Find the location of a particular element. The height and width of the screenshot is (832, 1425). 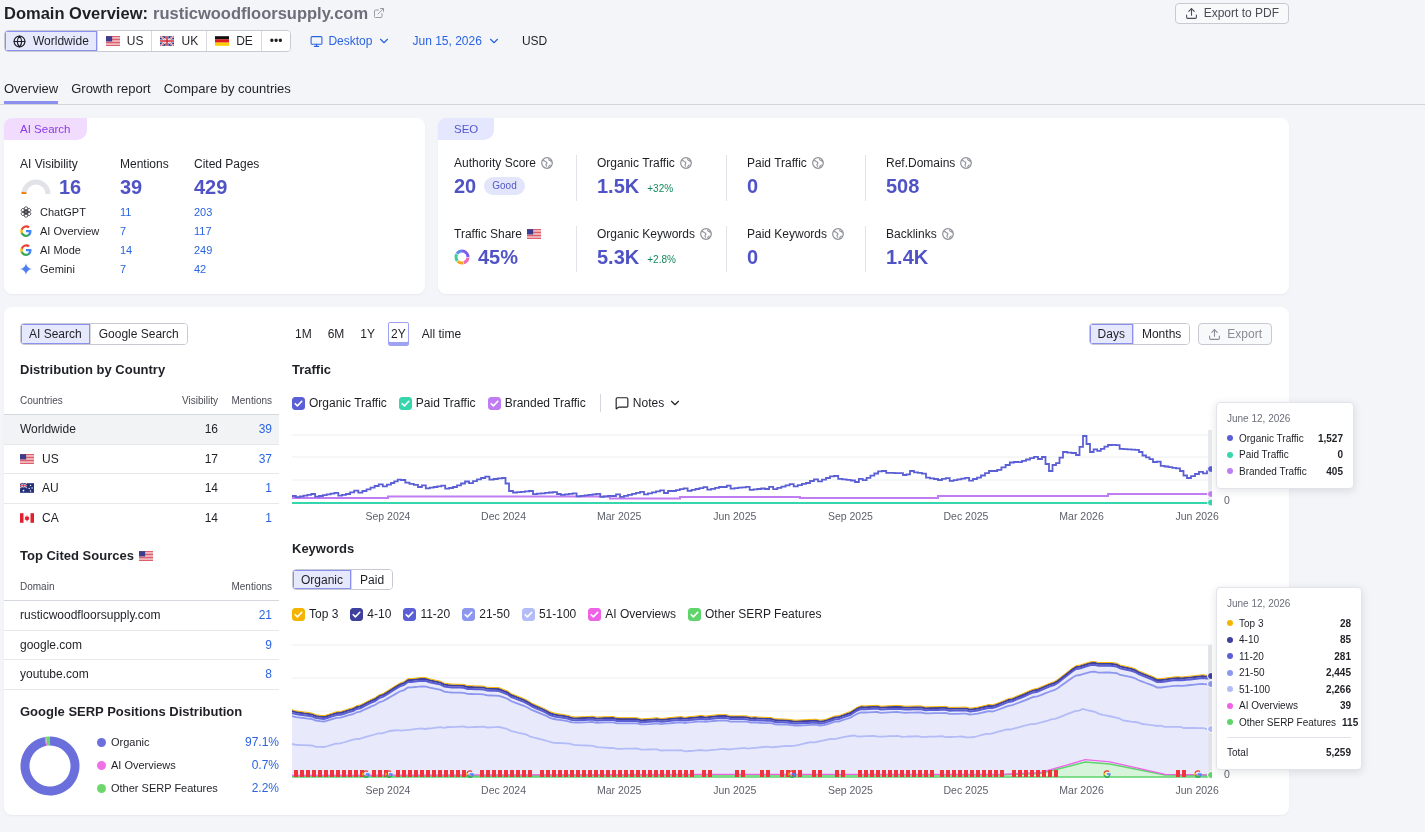

region-option: Worldwide is located at coordinates (51, 41).